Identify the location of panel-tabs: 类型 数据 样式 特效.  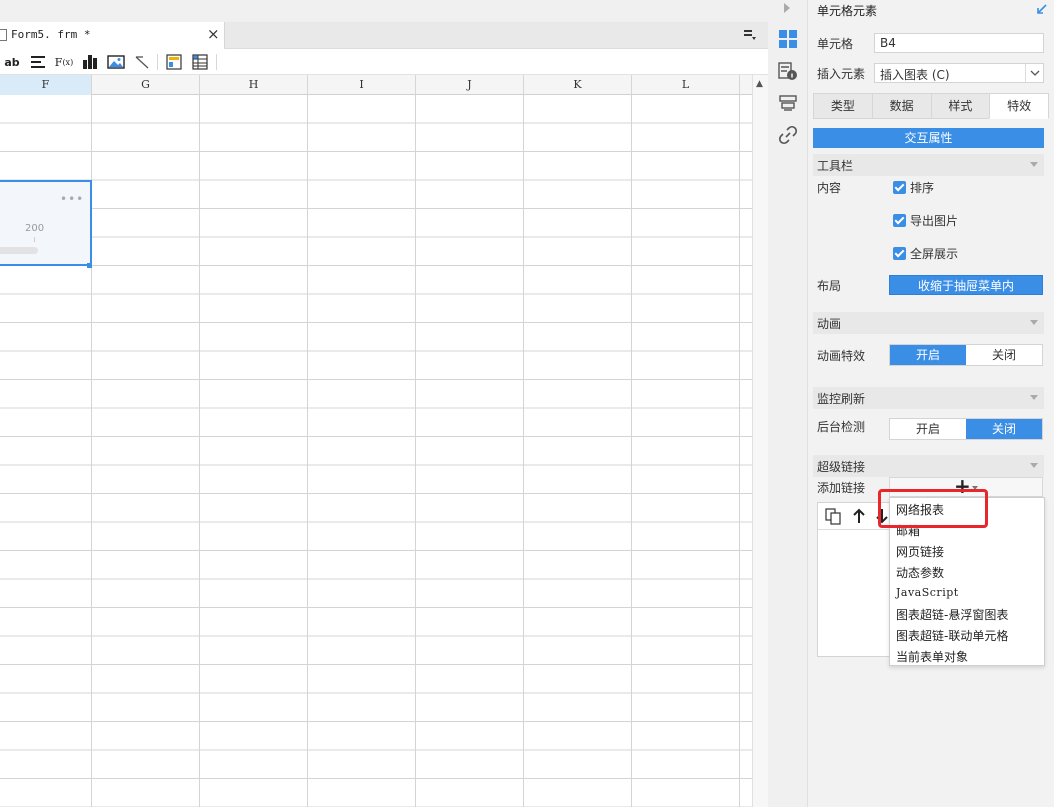
(931, 106).